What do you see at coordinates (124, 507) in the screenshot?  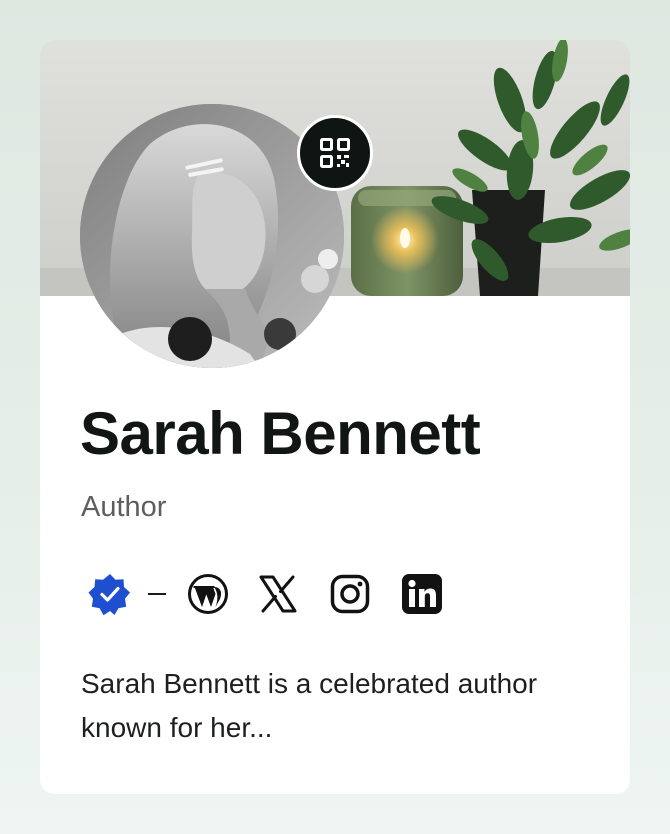 I see `profile-role: Author` at bounding box center [124, 507].